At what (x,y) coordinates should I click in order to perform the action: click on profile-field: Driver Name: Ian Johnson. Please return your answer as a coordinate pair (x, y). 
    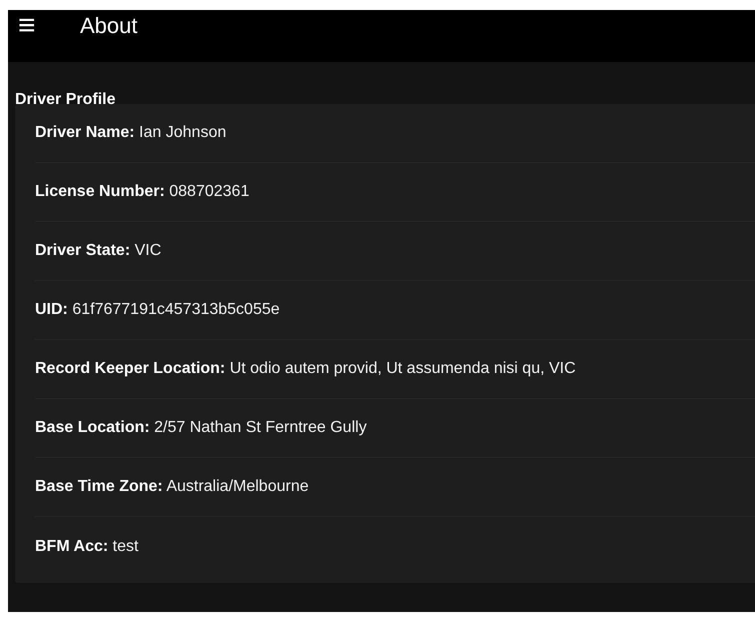
    Looking at the image, I should click on (130, 133).